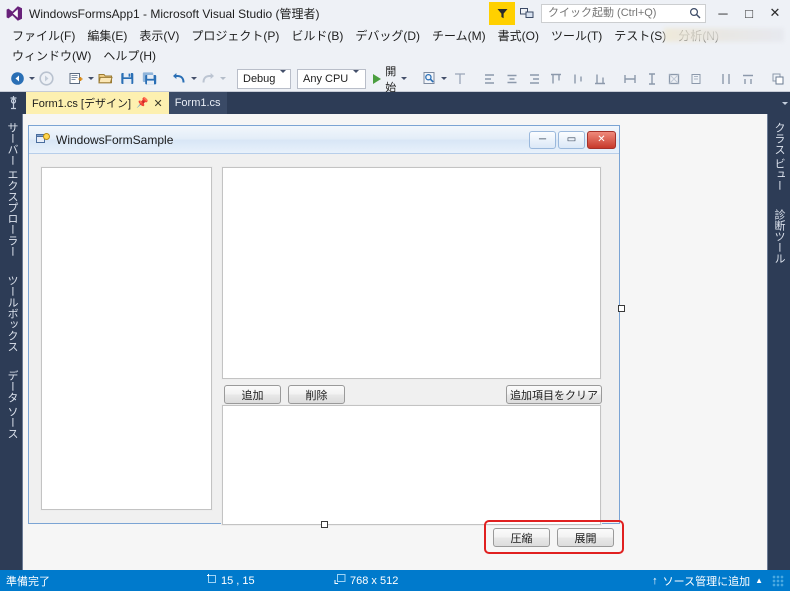  I want to click on status-source-control: ↑ ソース管理に追加 ▲, so click(718, 581).